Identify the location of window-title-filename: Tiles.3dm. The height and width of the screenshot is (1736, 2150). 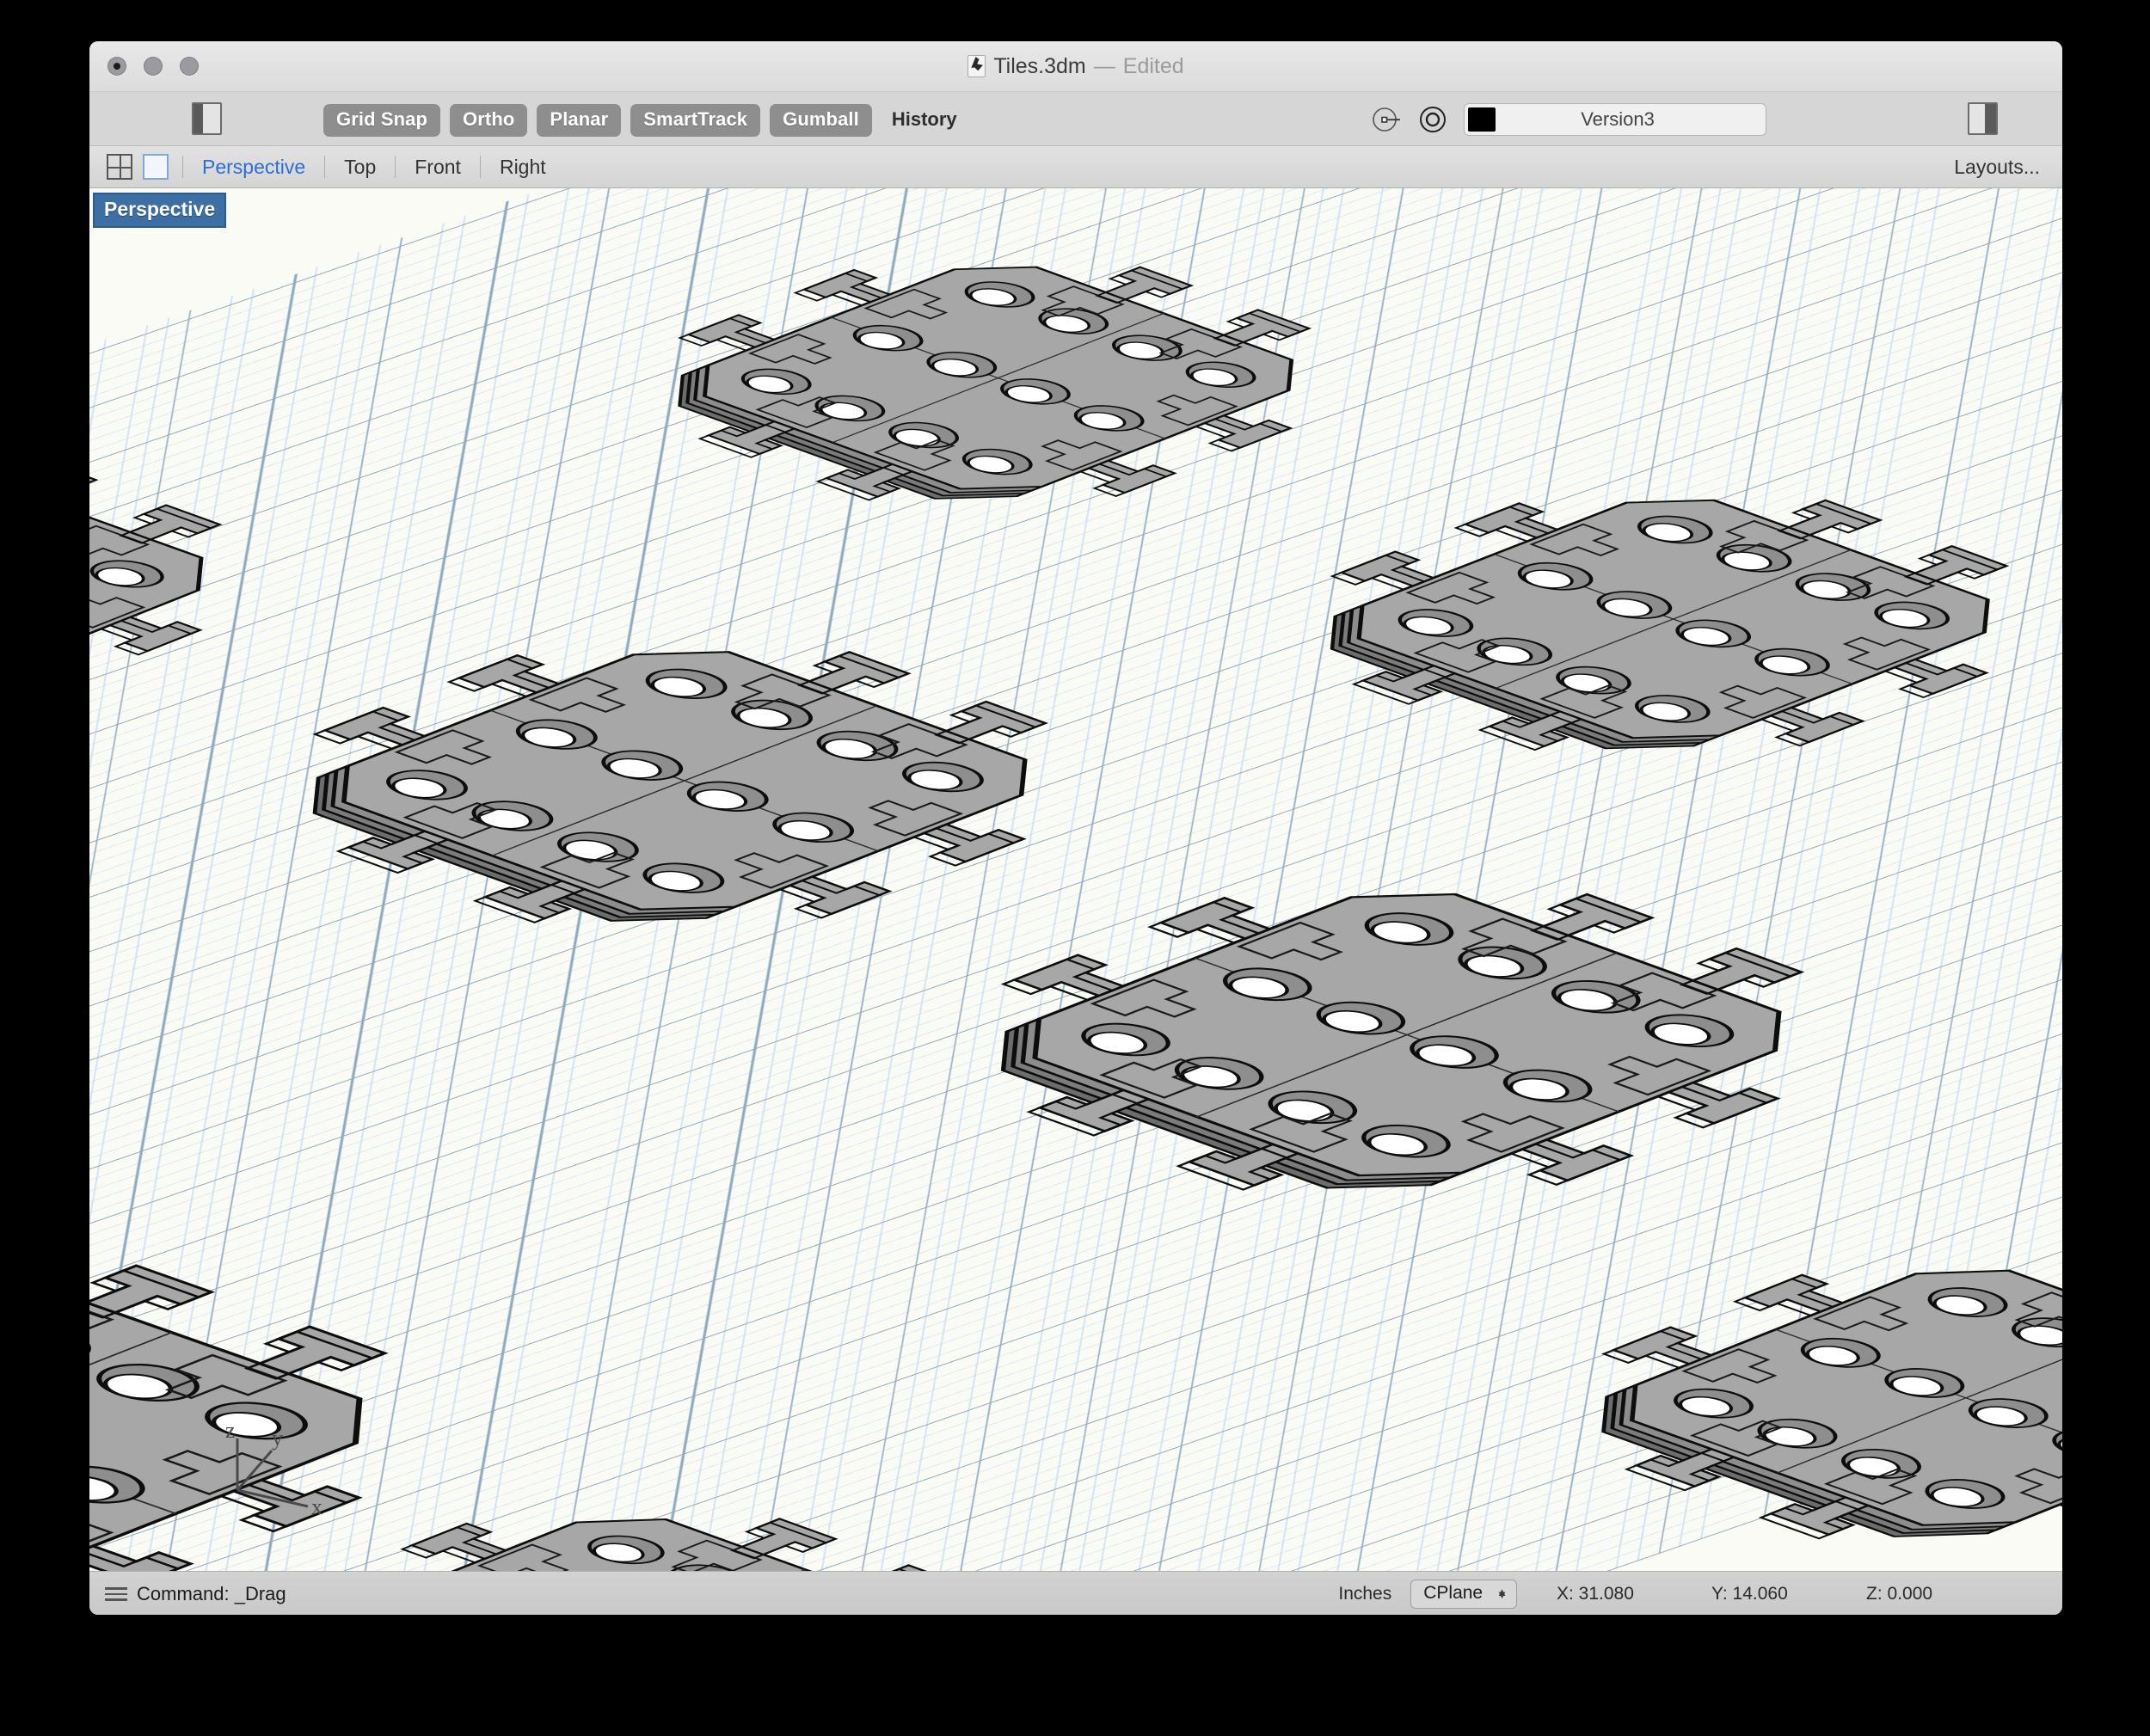
(1039, 65).